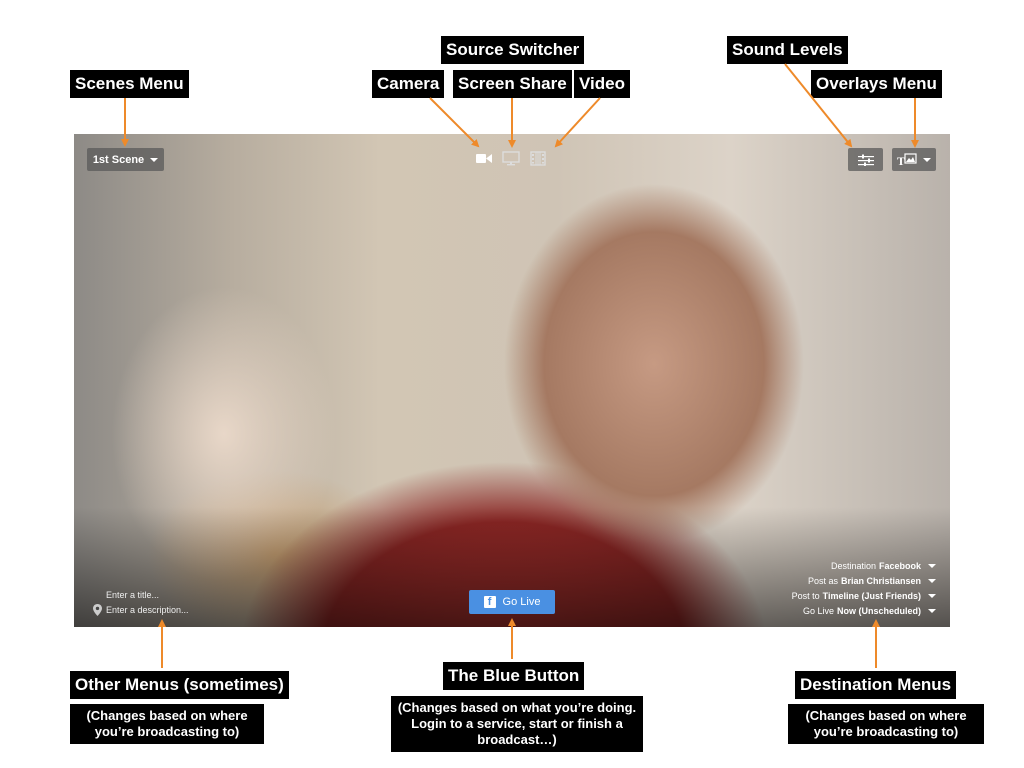 The image size is (1024, 768). I want to click on location-pin-icon, so click(97, 609).